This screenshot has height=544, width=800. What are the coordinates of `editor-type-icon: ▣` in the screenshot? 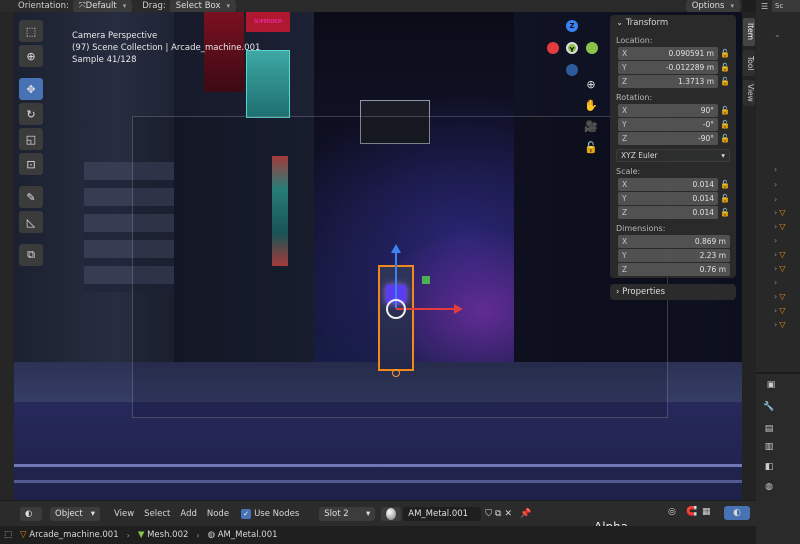 It's located at (771, 387).